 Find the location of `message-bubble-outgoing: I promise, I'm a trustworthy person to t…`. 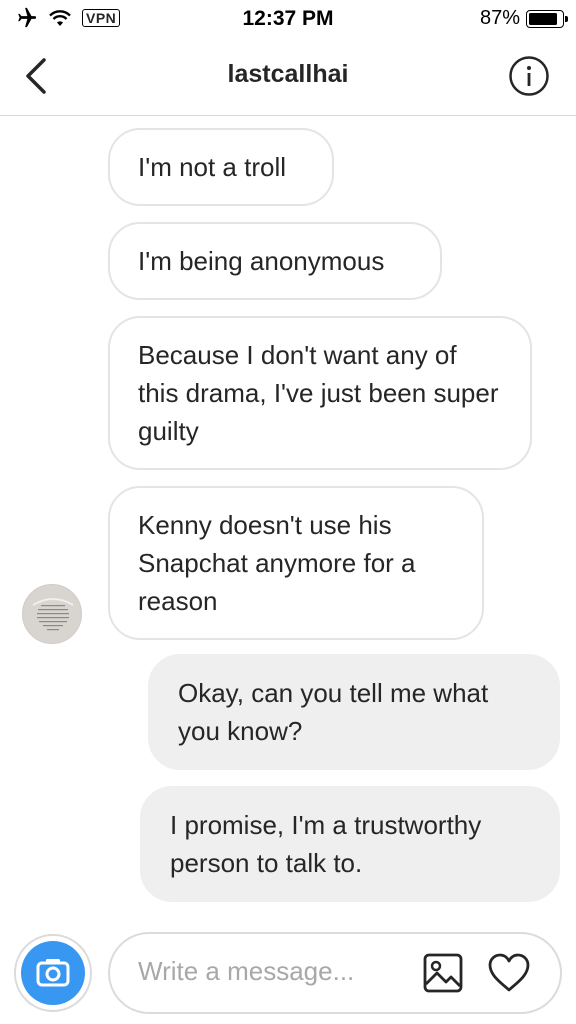

message-bubble-outgoing: I promise, I'm a trustworthy person to t… is located at coordinates (350, 844).